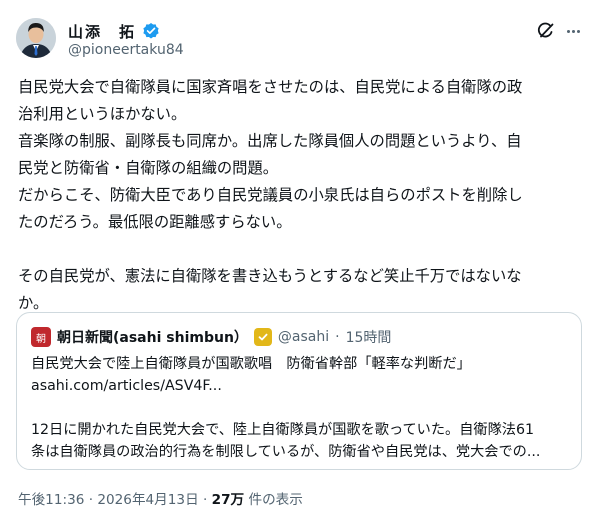 Image resolution: width=598 pixels, height=526 pixels. What do you see at coordinates (147, 500) in the screenshot?
I see `post-date: 2026年4月13日` at bounding box center [147, 500].